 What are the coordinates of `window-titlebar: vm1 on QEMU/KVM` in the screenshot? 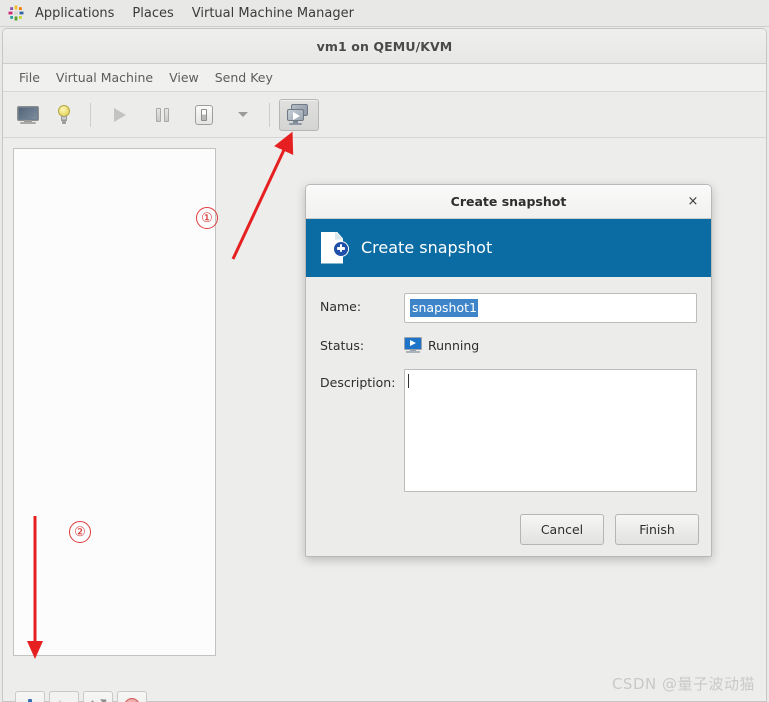 It's located at (384, 46).